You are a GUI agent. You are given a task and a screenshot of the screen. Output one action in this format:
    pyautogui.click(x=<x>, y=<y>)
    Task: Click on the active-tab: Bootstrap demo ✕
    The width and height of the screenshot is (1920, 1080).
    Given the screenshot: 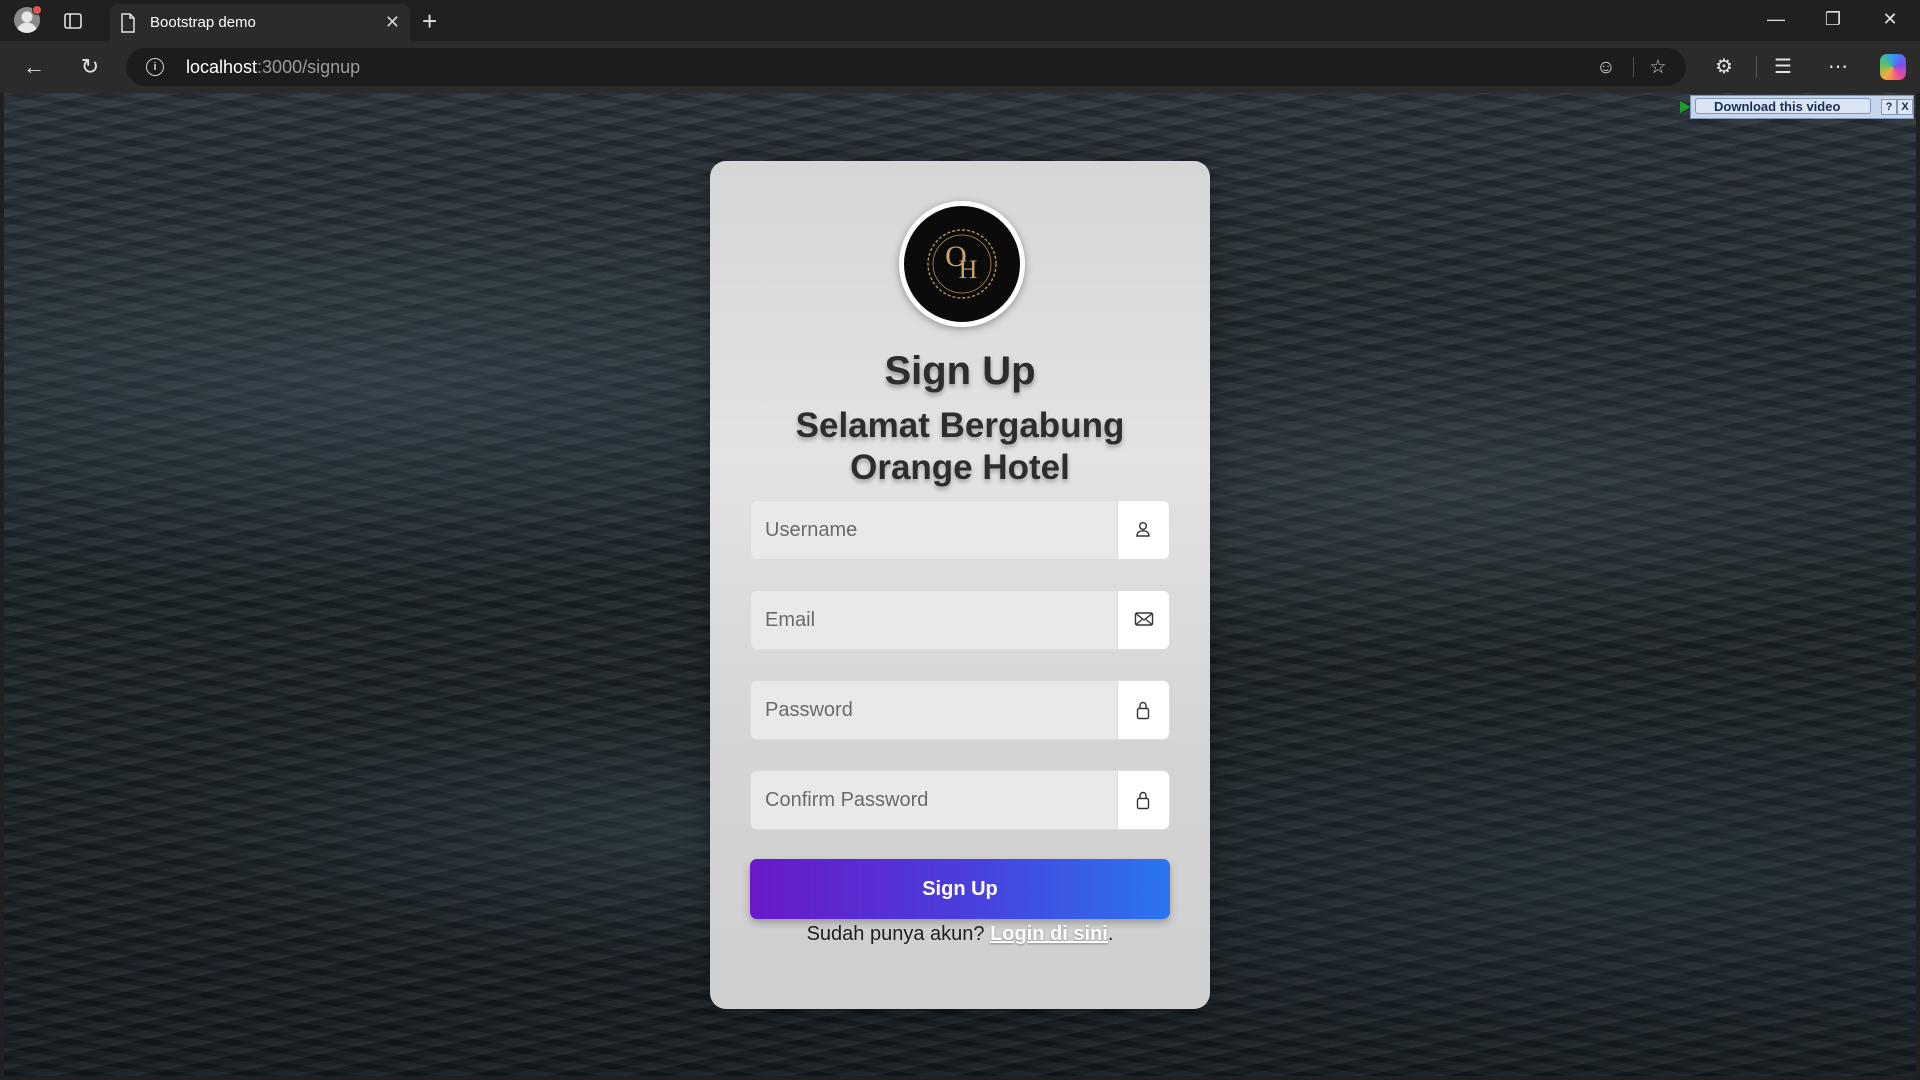 What is the action you would take?
    pyautogui.click(x=260, y=22)
    